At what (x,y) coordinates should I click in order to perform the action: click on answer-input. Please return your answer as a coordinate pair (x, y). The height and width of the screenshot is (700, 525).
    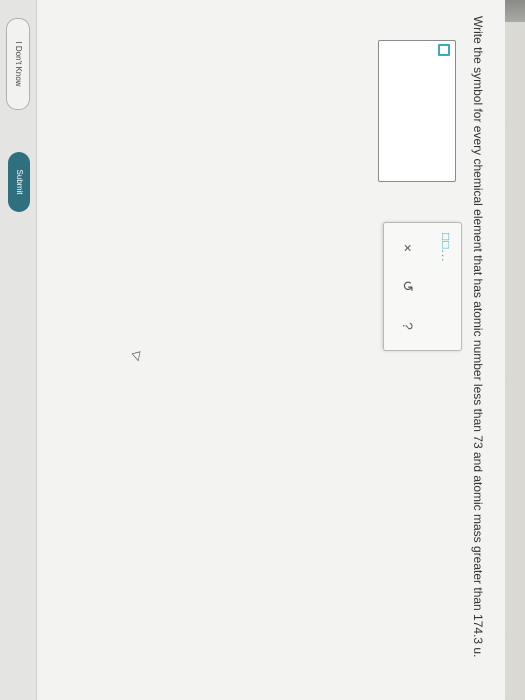
    Looking at the image, I should click on (417, 111).